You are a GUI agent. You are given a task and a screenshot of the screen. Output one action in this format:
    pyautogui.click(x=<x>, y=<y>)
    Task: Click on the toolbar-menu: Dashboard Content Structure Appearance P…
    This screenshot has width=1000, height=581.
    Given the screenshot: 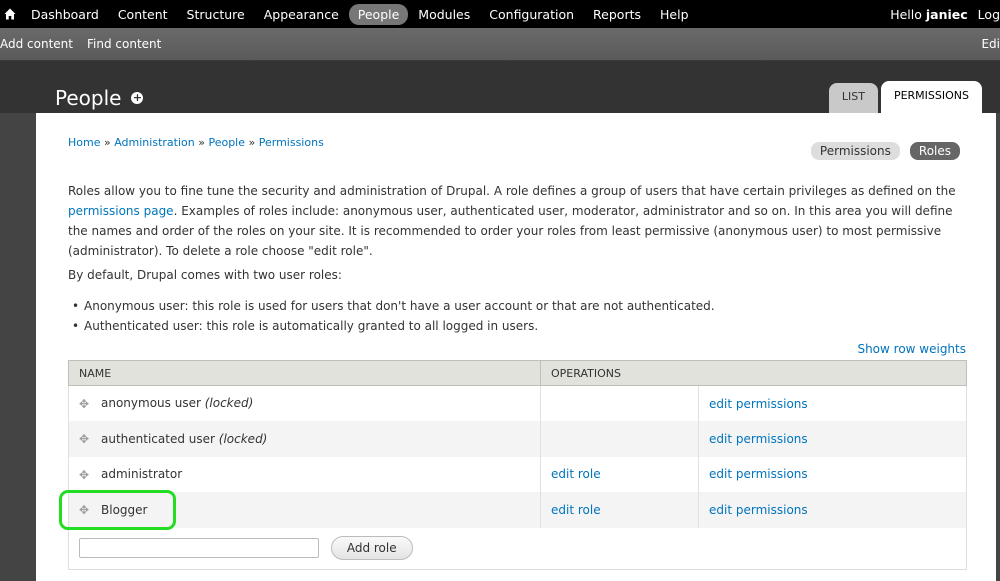 What is the action you would take?
    pyautogui.click(x=360, y=14)
    